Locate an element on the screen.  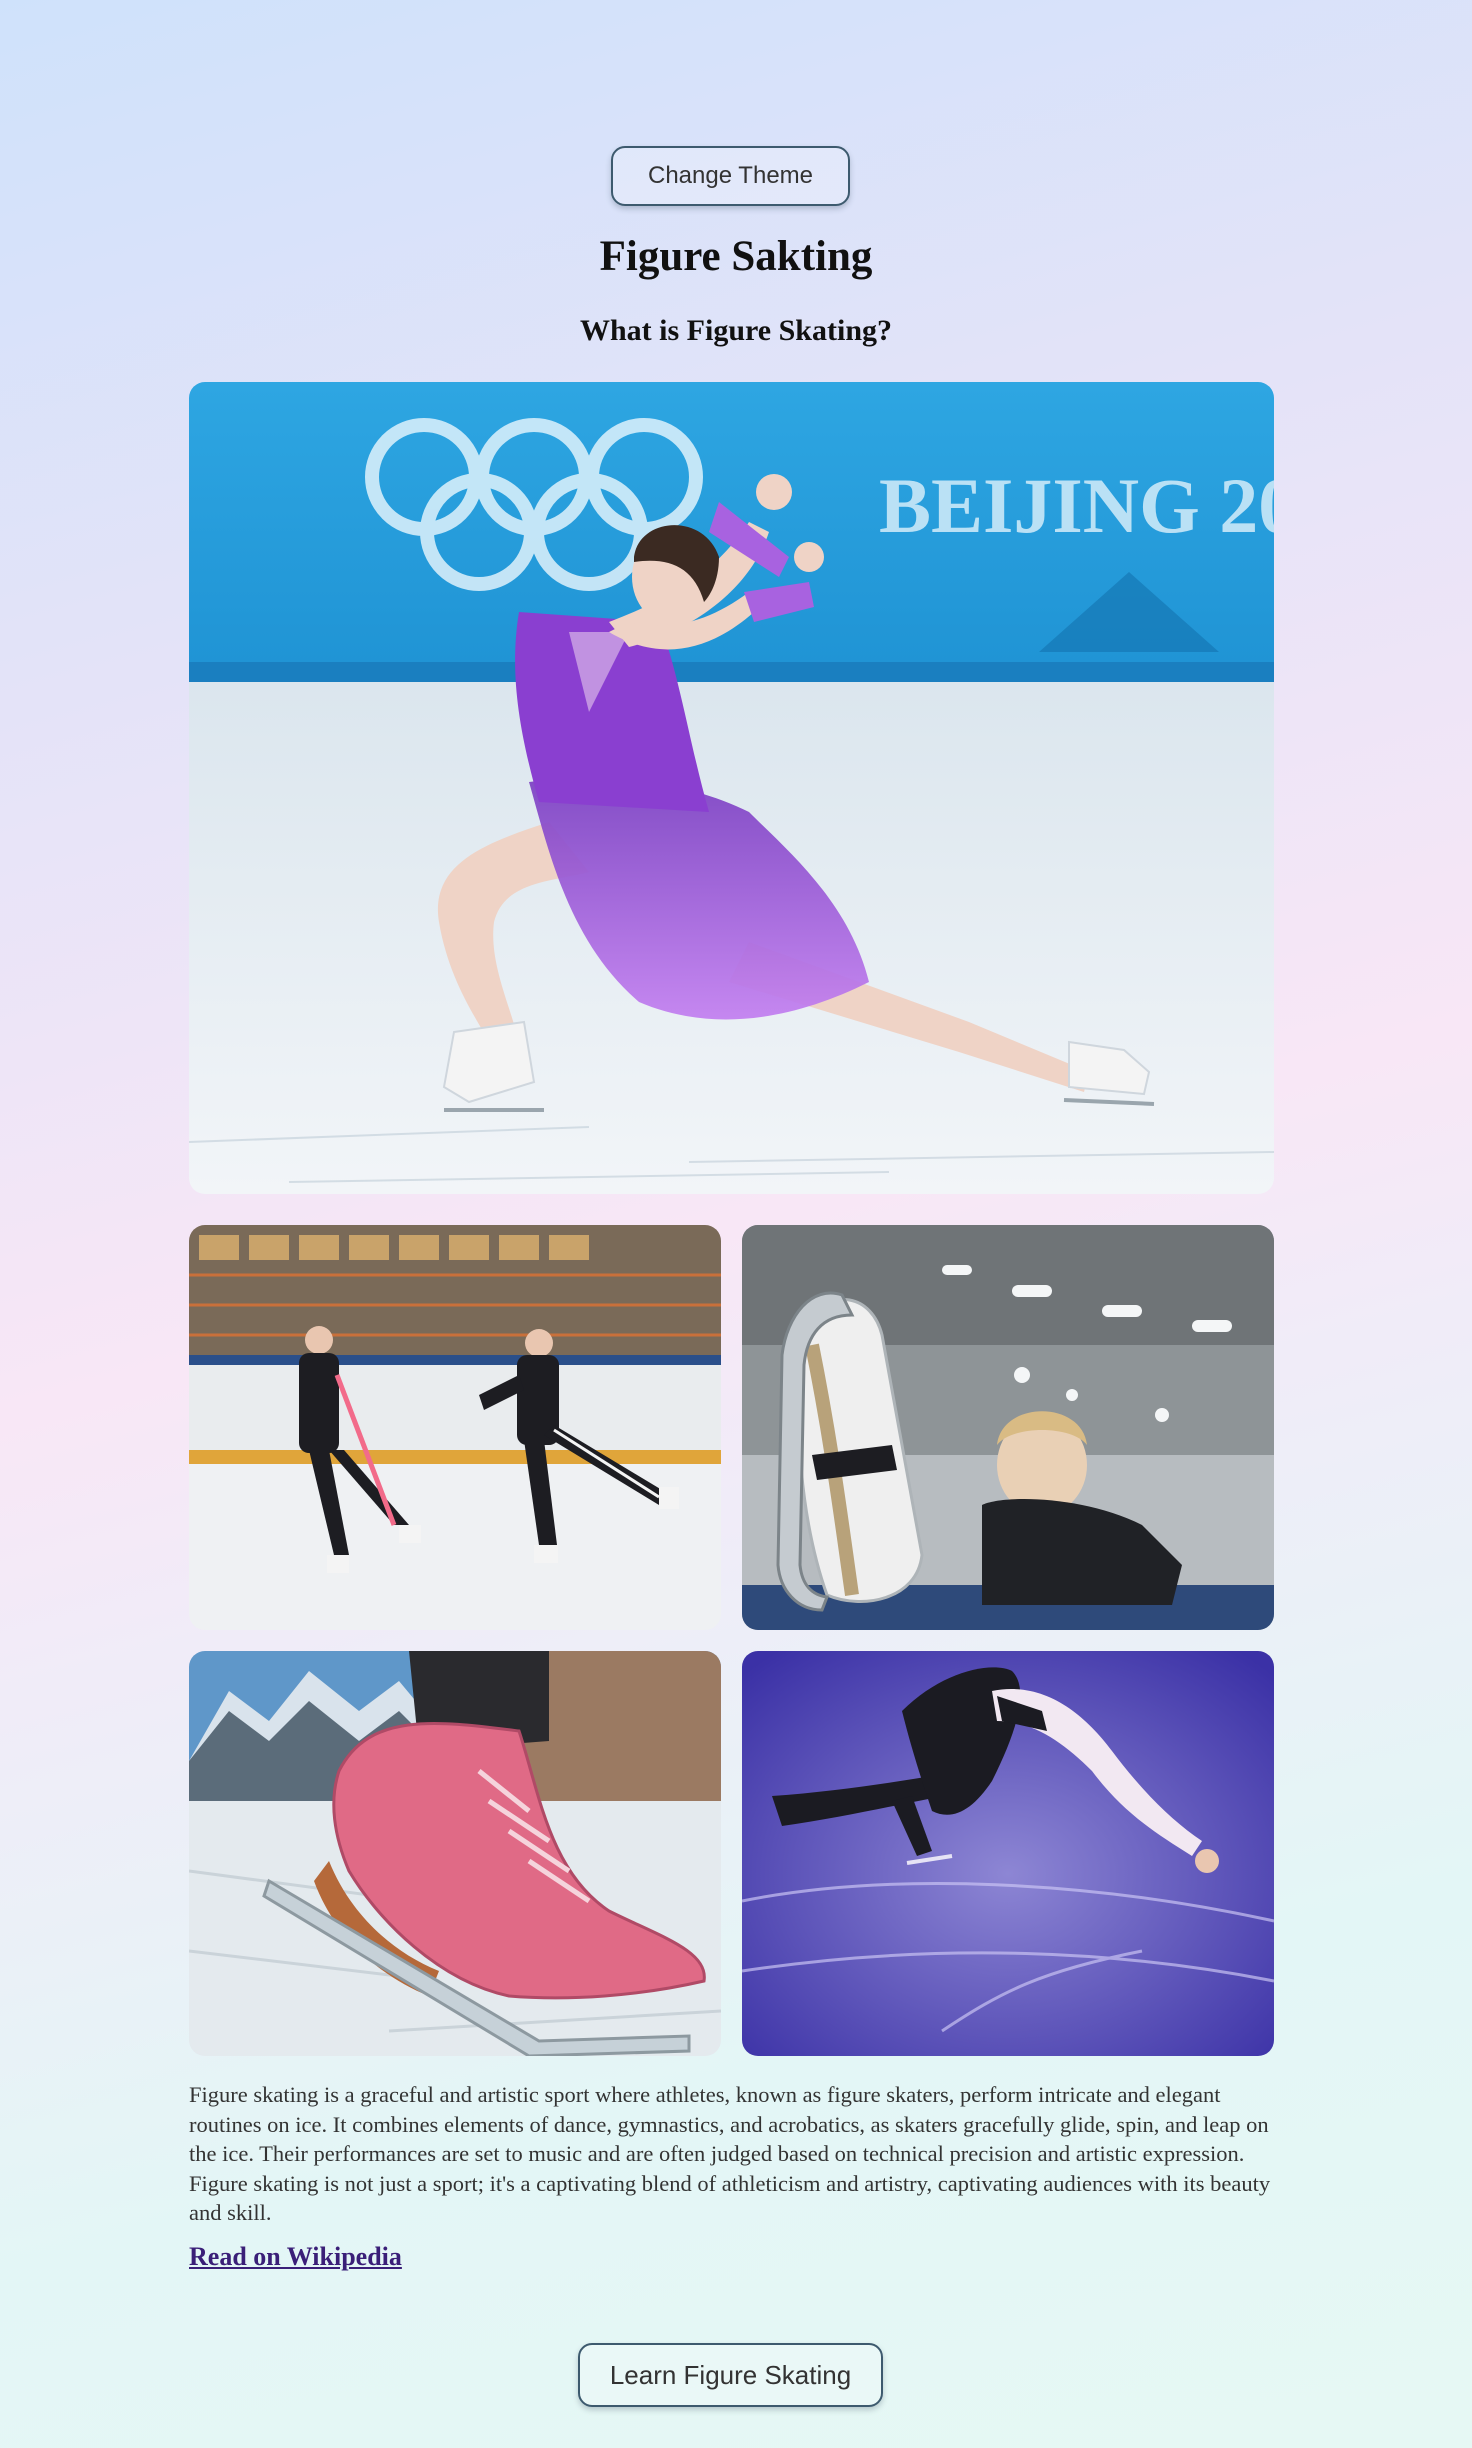
learn-figure-skating-button: Learn Figure Skating is located at coordinates (730, 2375).